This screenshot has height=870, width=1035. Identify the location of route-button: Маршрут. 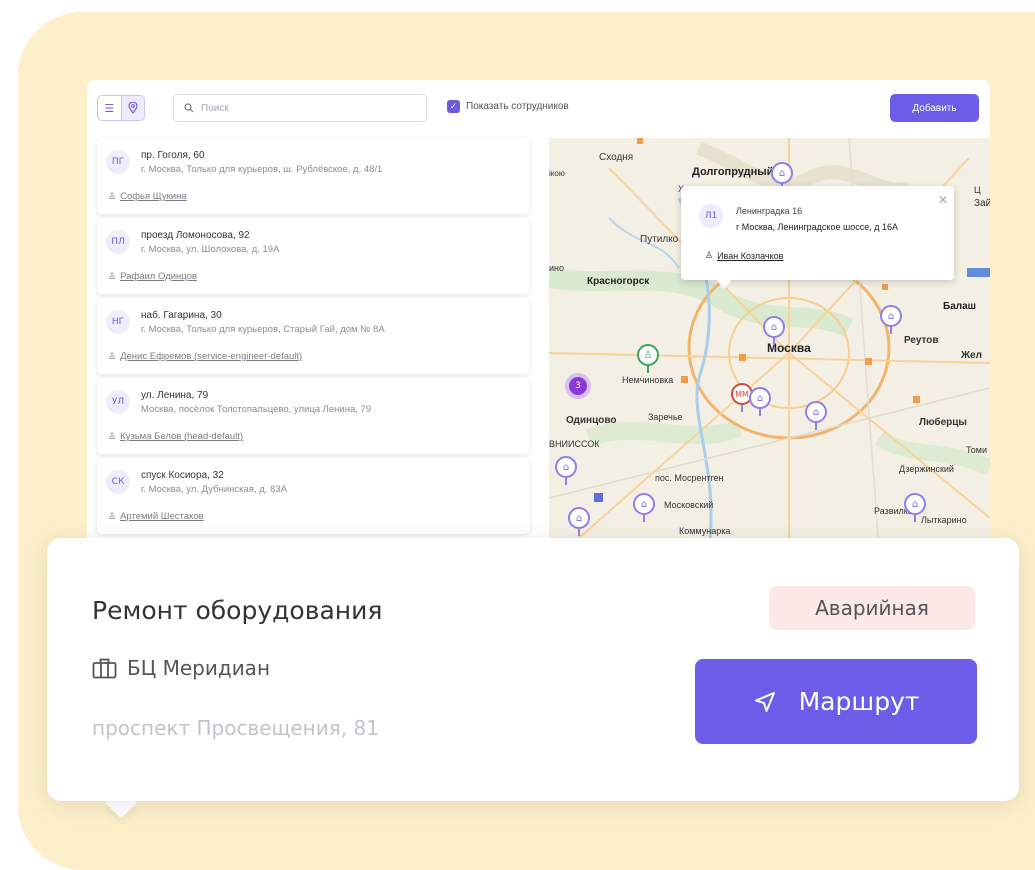
(836, 701).